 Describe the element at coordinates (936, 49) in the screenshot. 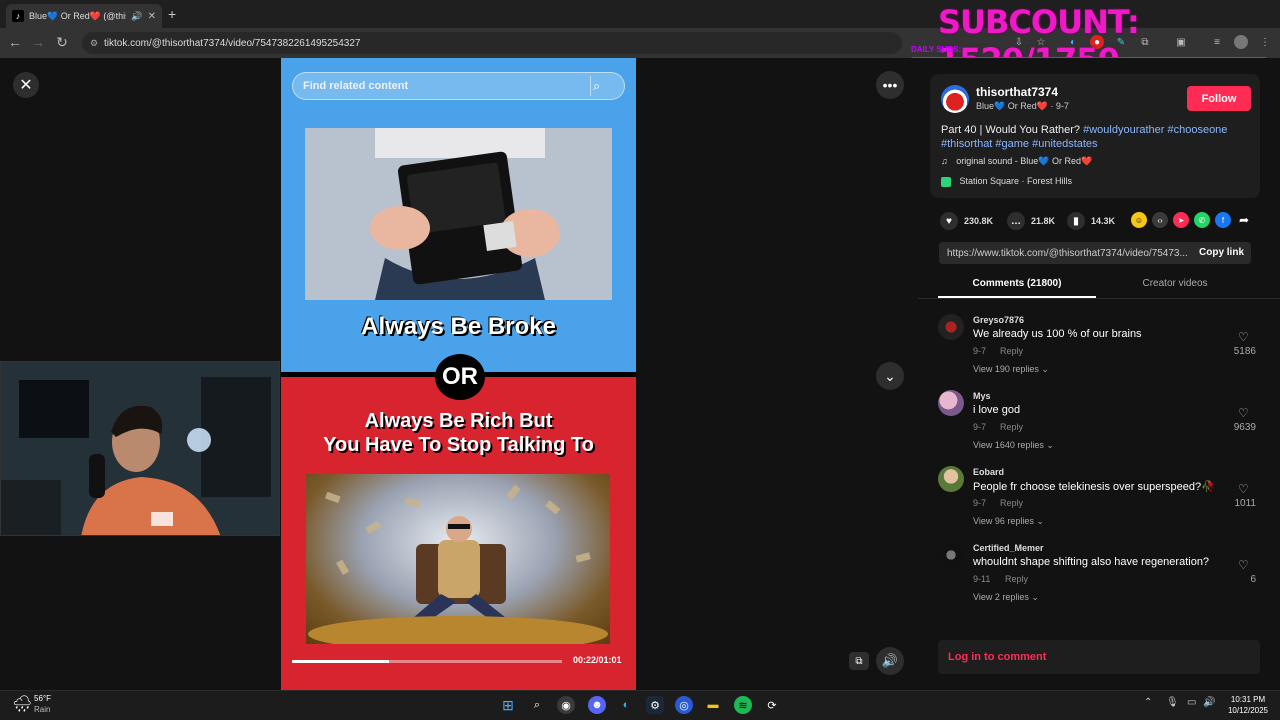

I see `daily-subs-label: DAILY SUBS:` at that location.